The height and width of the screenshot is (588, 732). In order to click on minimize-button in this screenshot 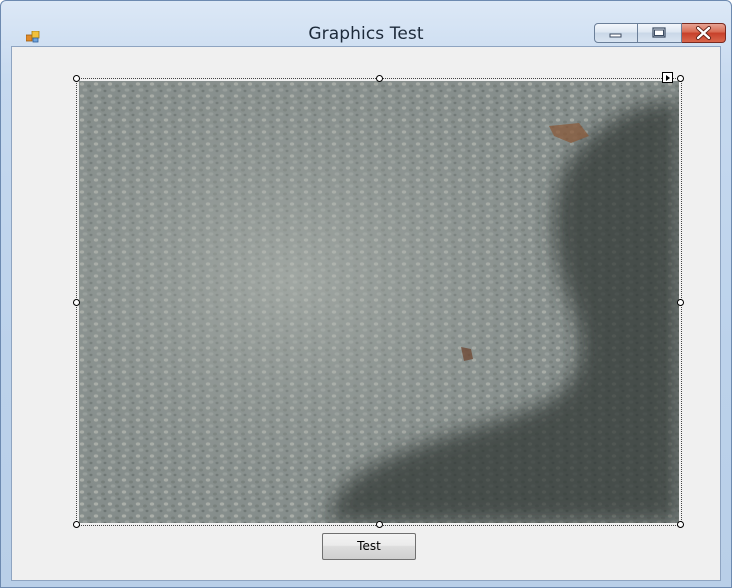, I will do `click(616, 33)`.